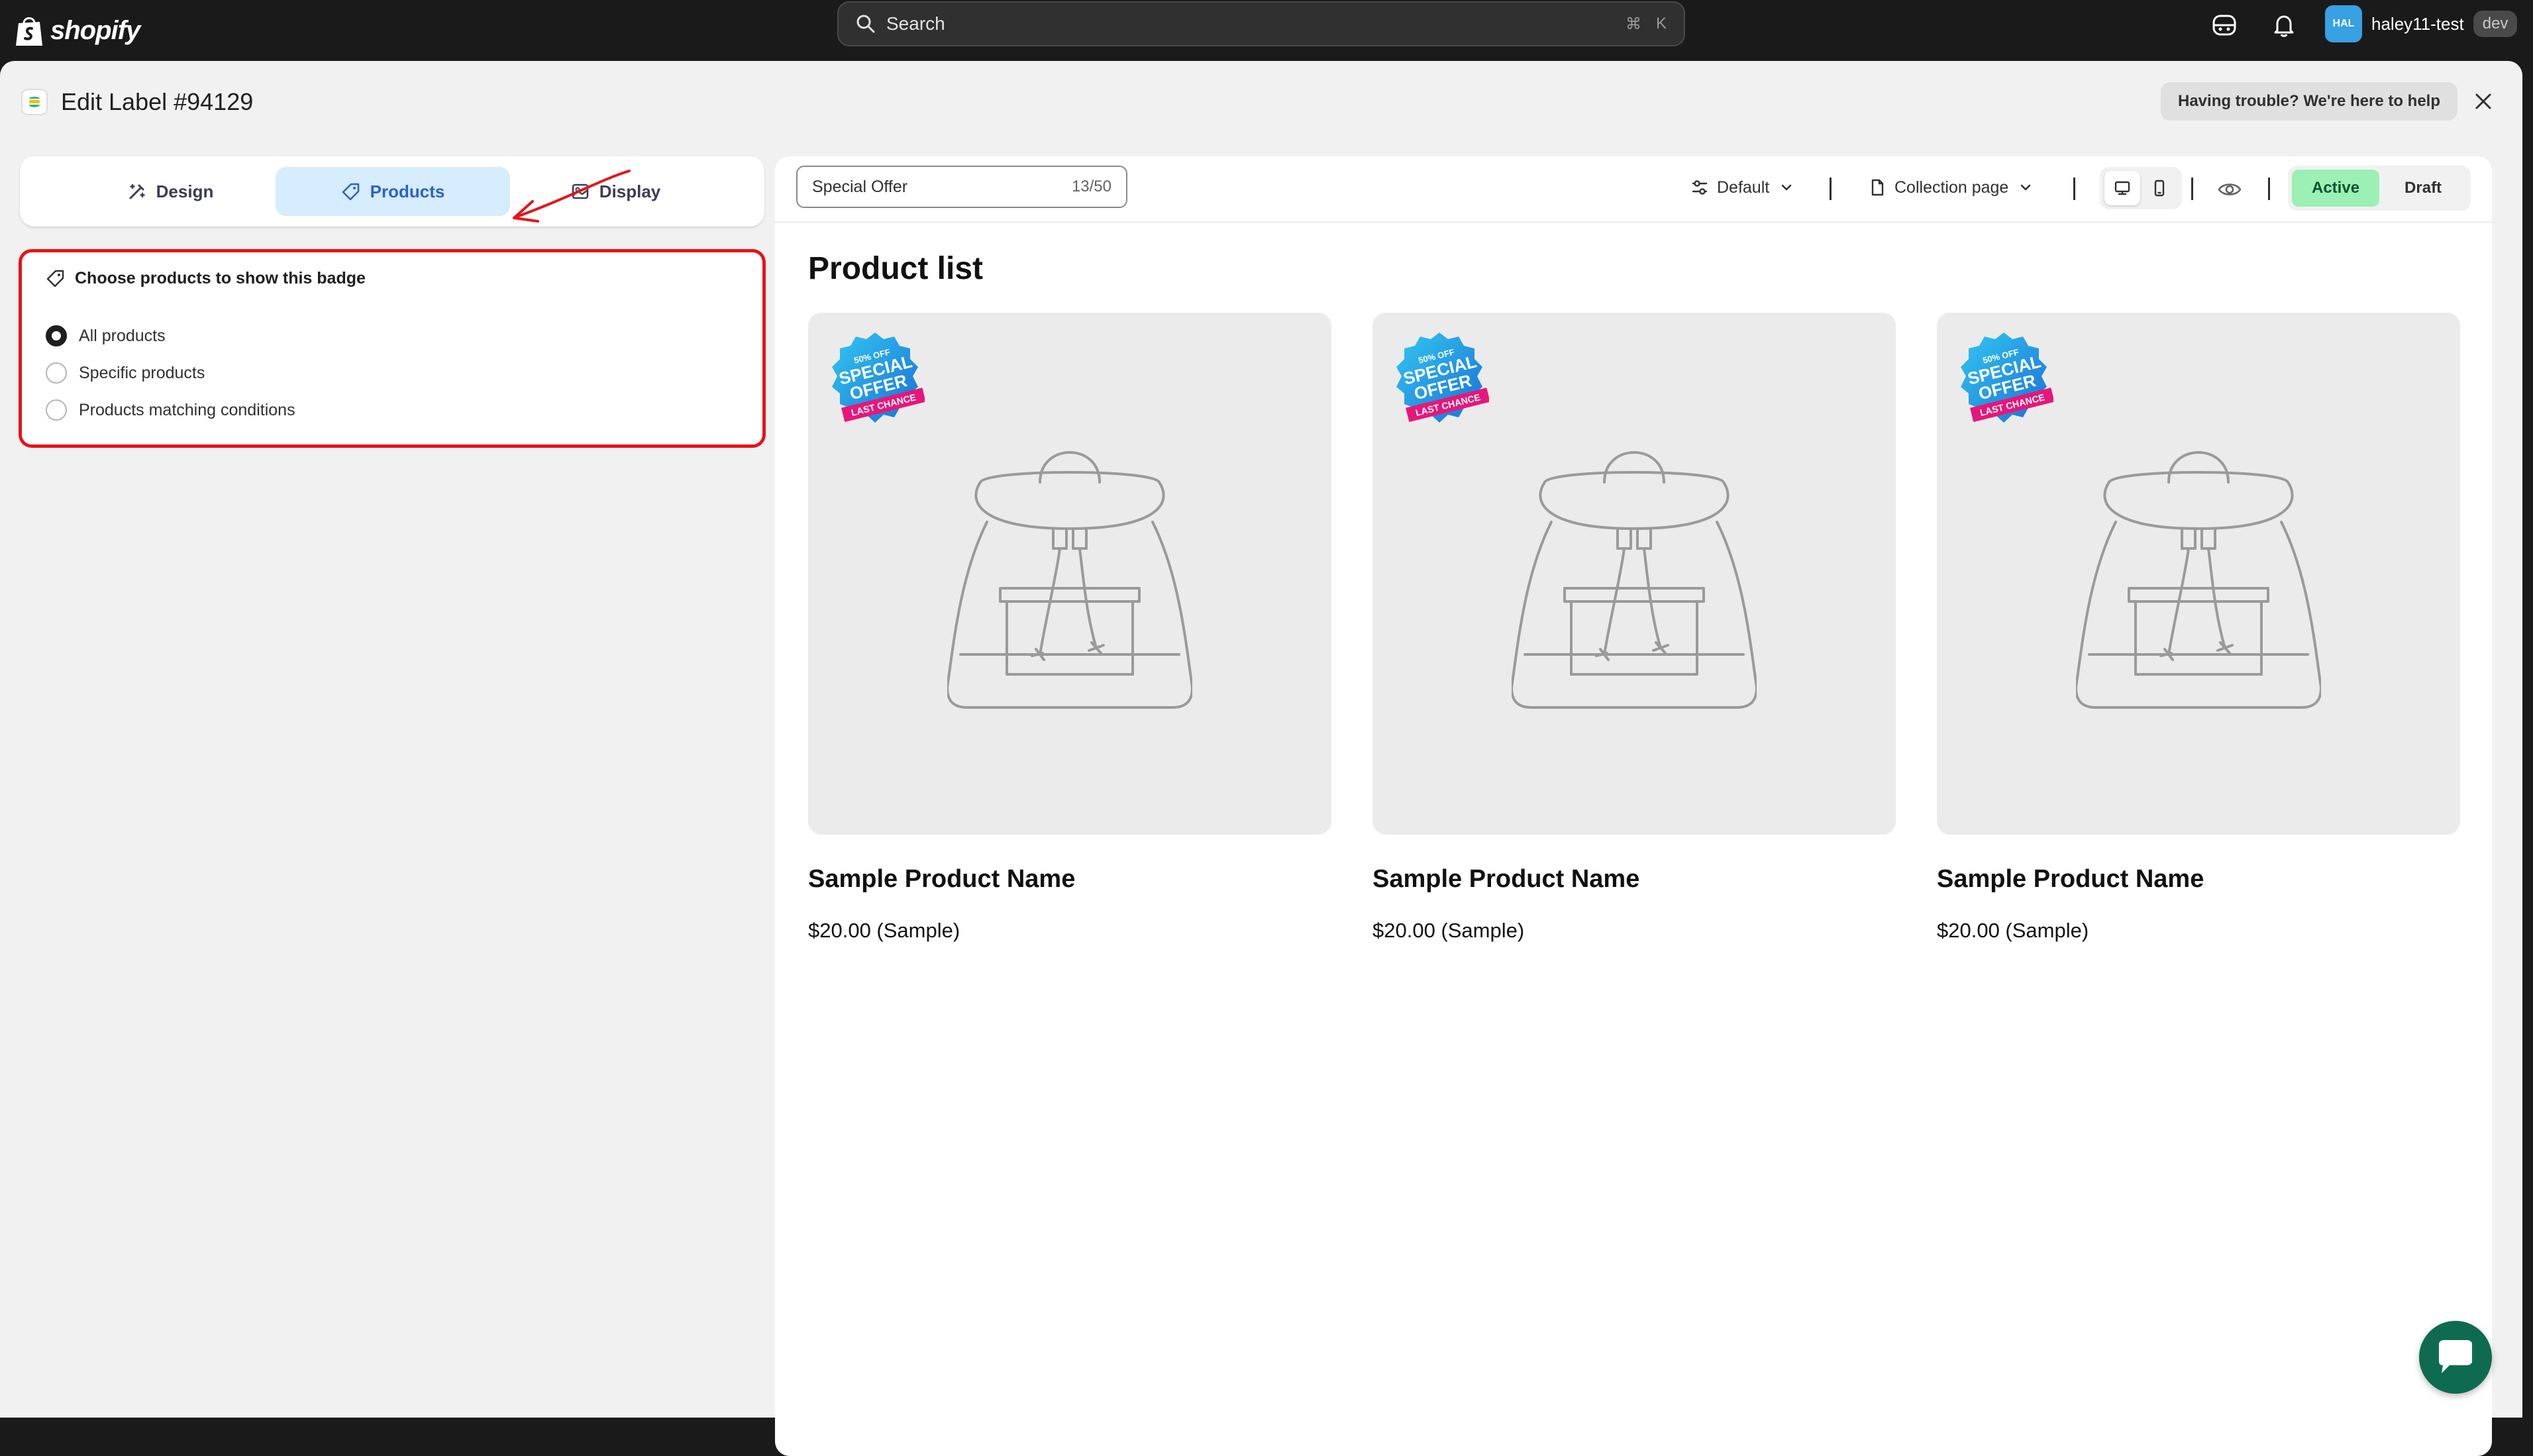 Image resolution: width=2533 pixels, height=1456 pixels. What do you see at coordinates (962, 187) in the screenshot?
I see `label-name-input: Special Offer 13/50` at bounding box center [962, 187].